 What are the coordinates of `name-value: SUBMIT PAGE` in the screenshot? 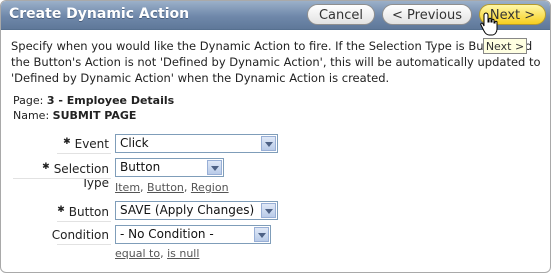 It's located at (94, 115).